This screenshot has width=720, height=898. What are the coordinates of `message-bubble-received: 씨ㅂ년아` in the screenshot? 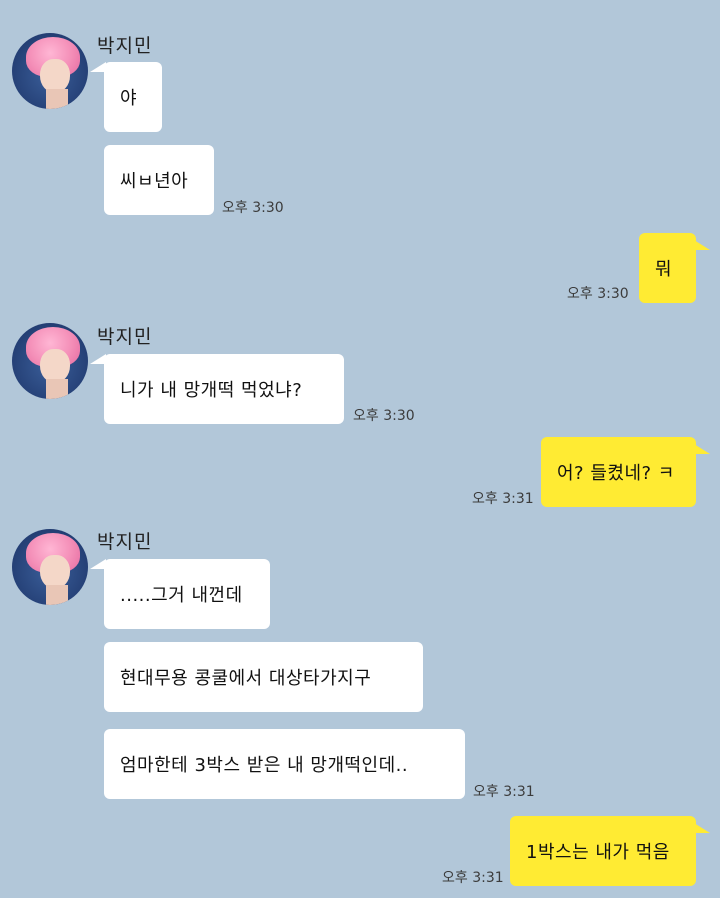 It's located at (159, 180).